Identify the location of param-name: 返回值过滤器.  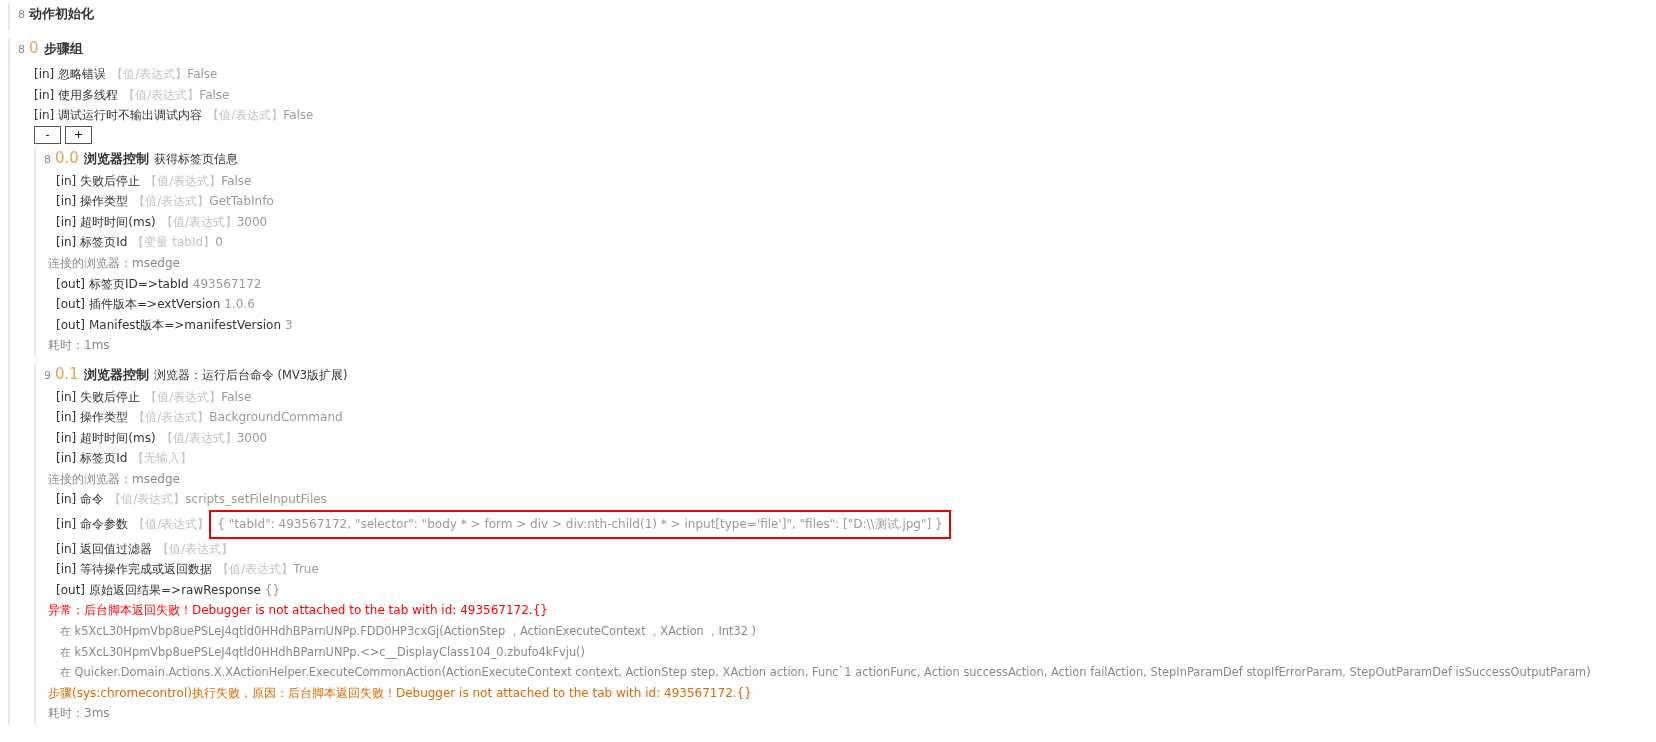
(116, 549).